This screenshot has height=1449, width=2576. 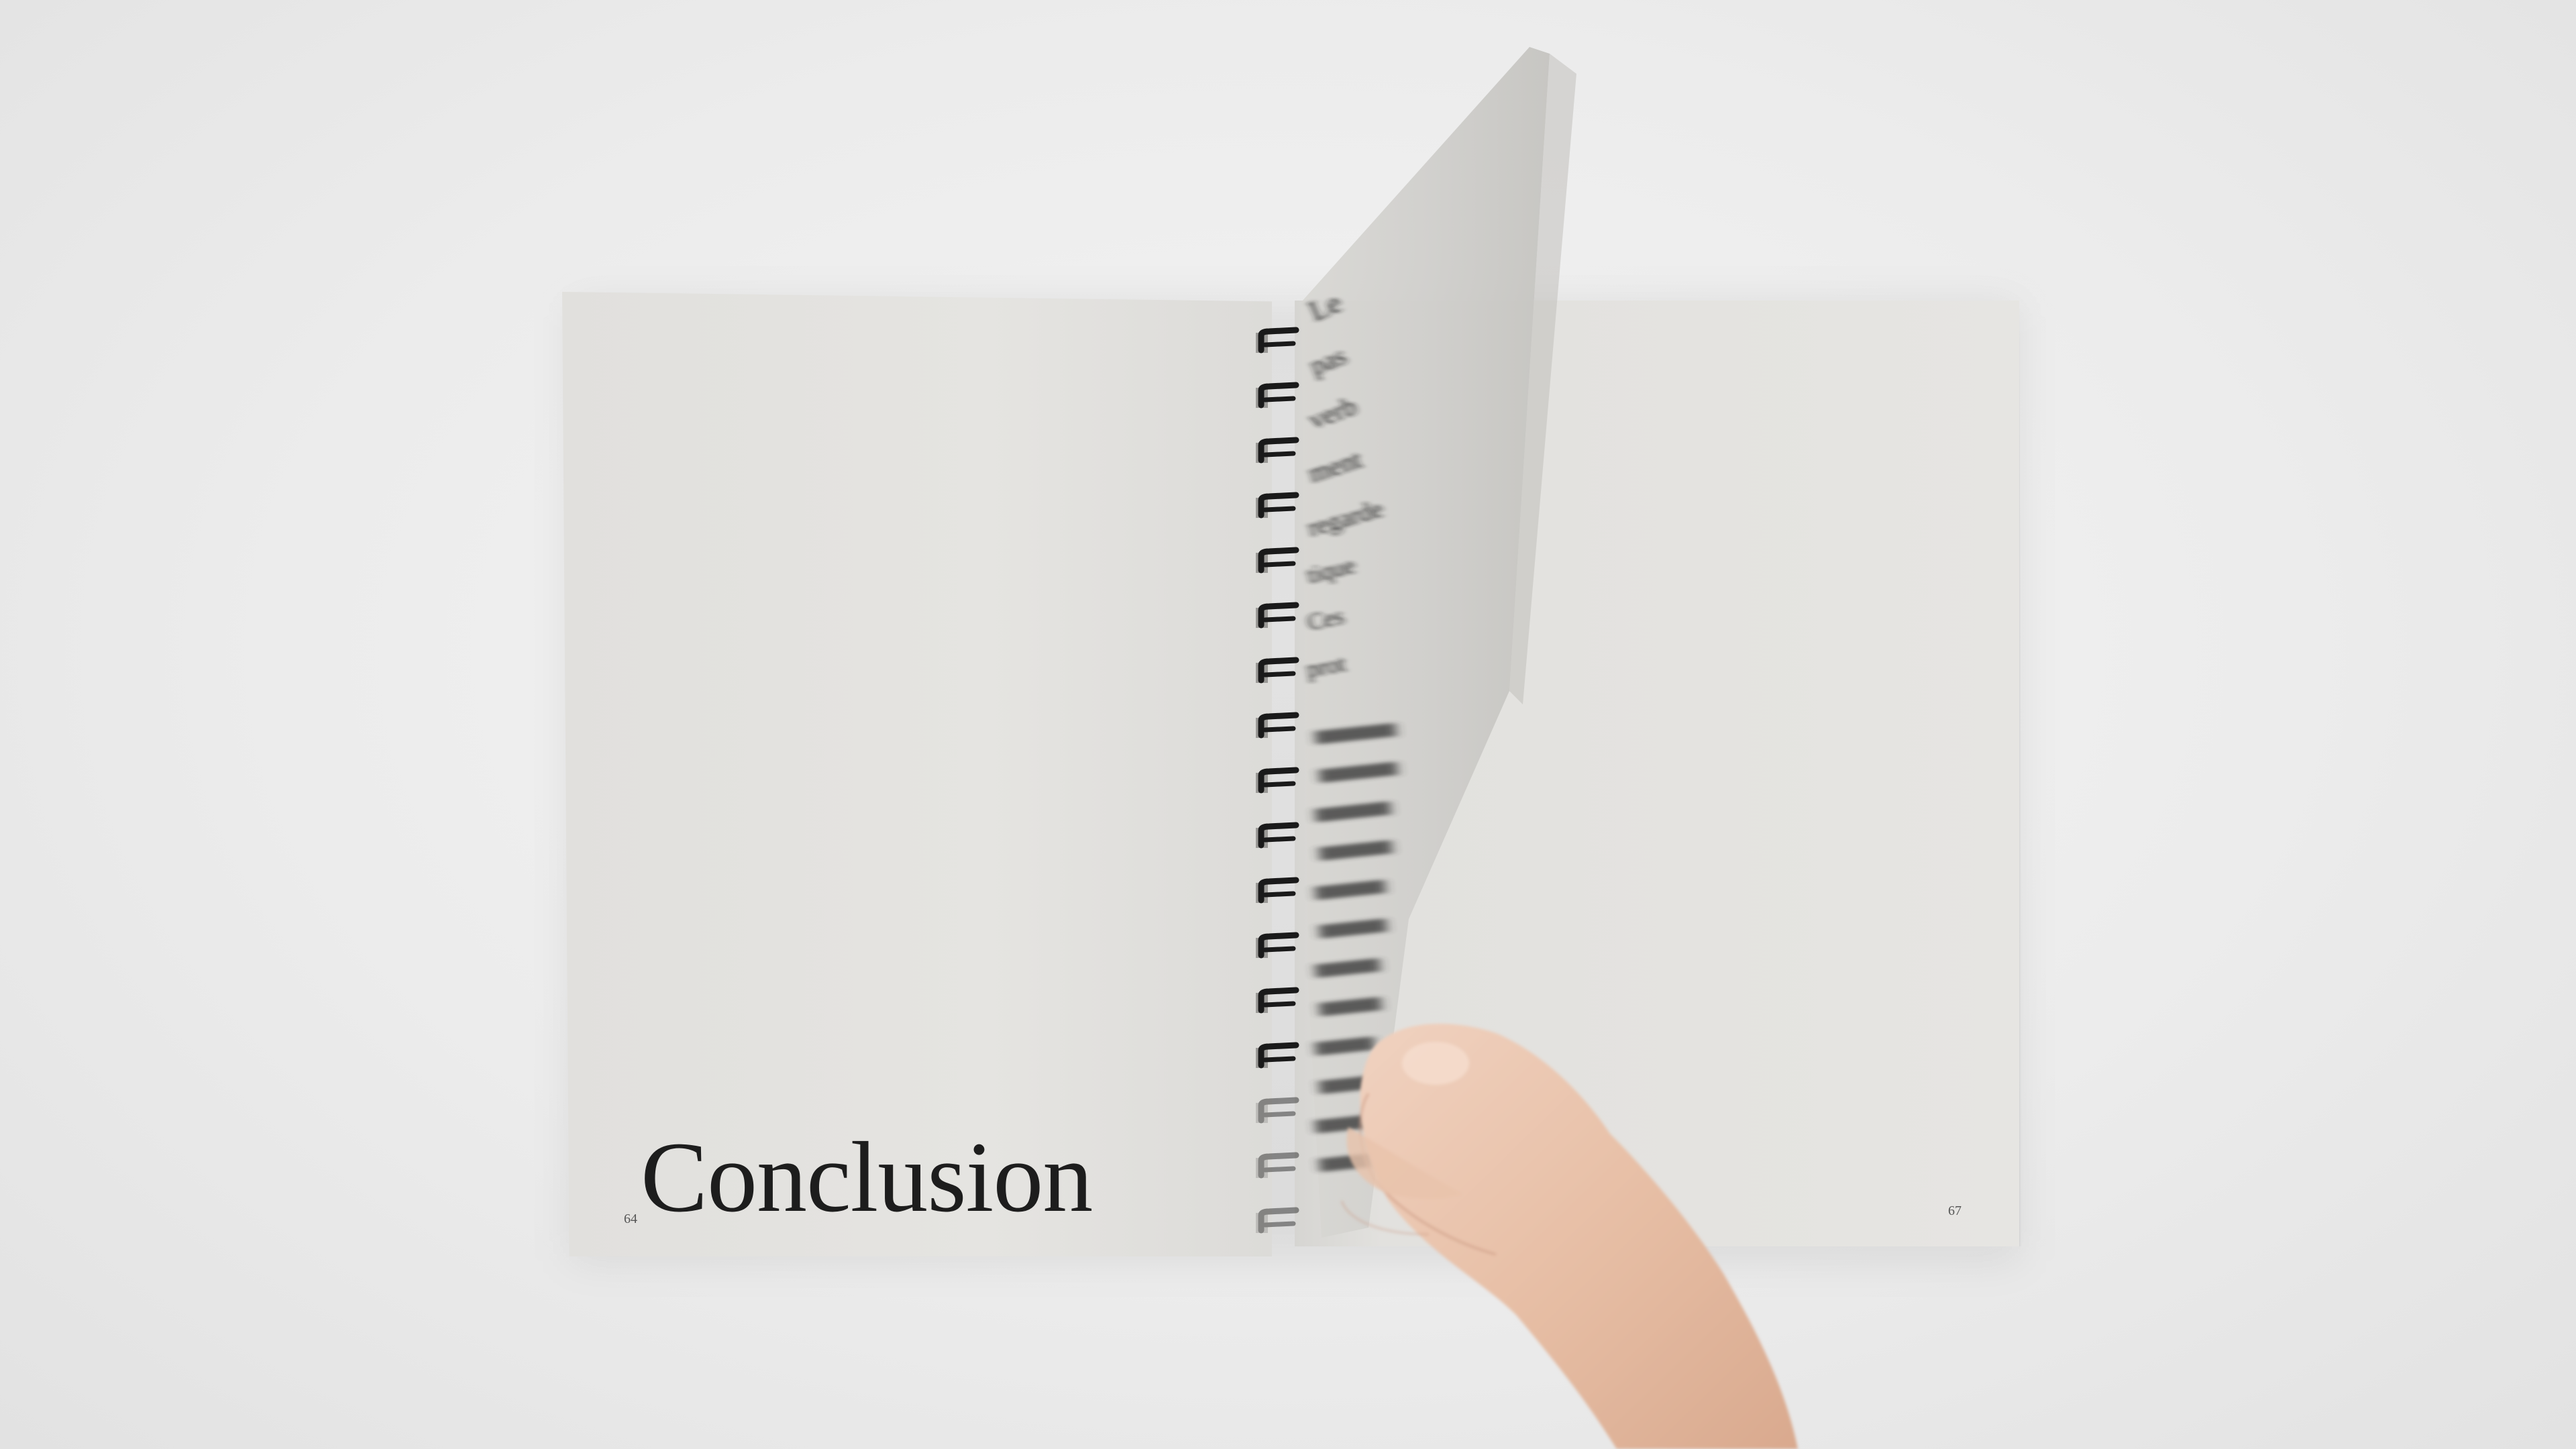 I want to click on right-page-number: 67, so click(x=1955, y=1210).